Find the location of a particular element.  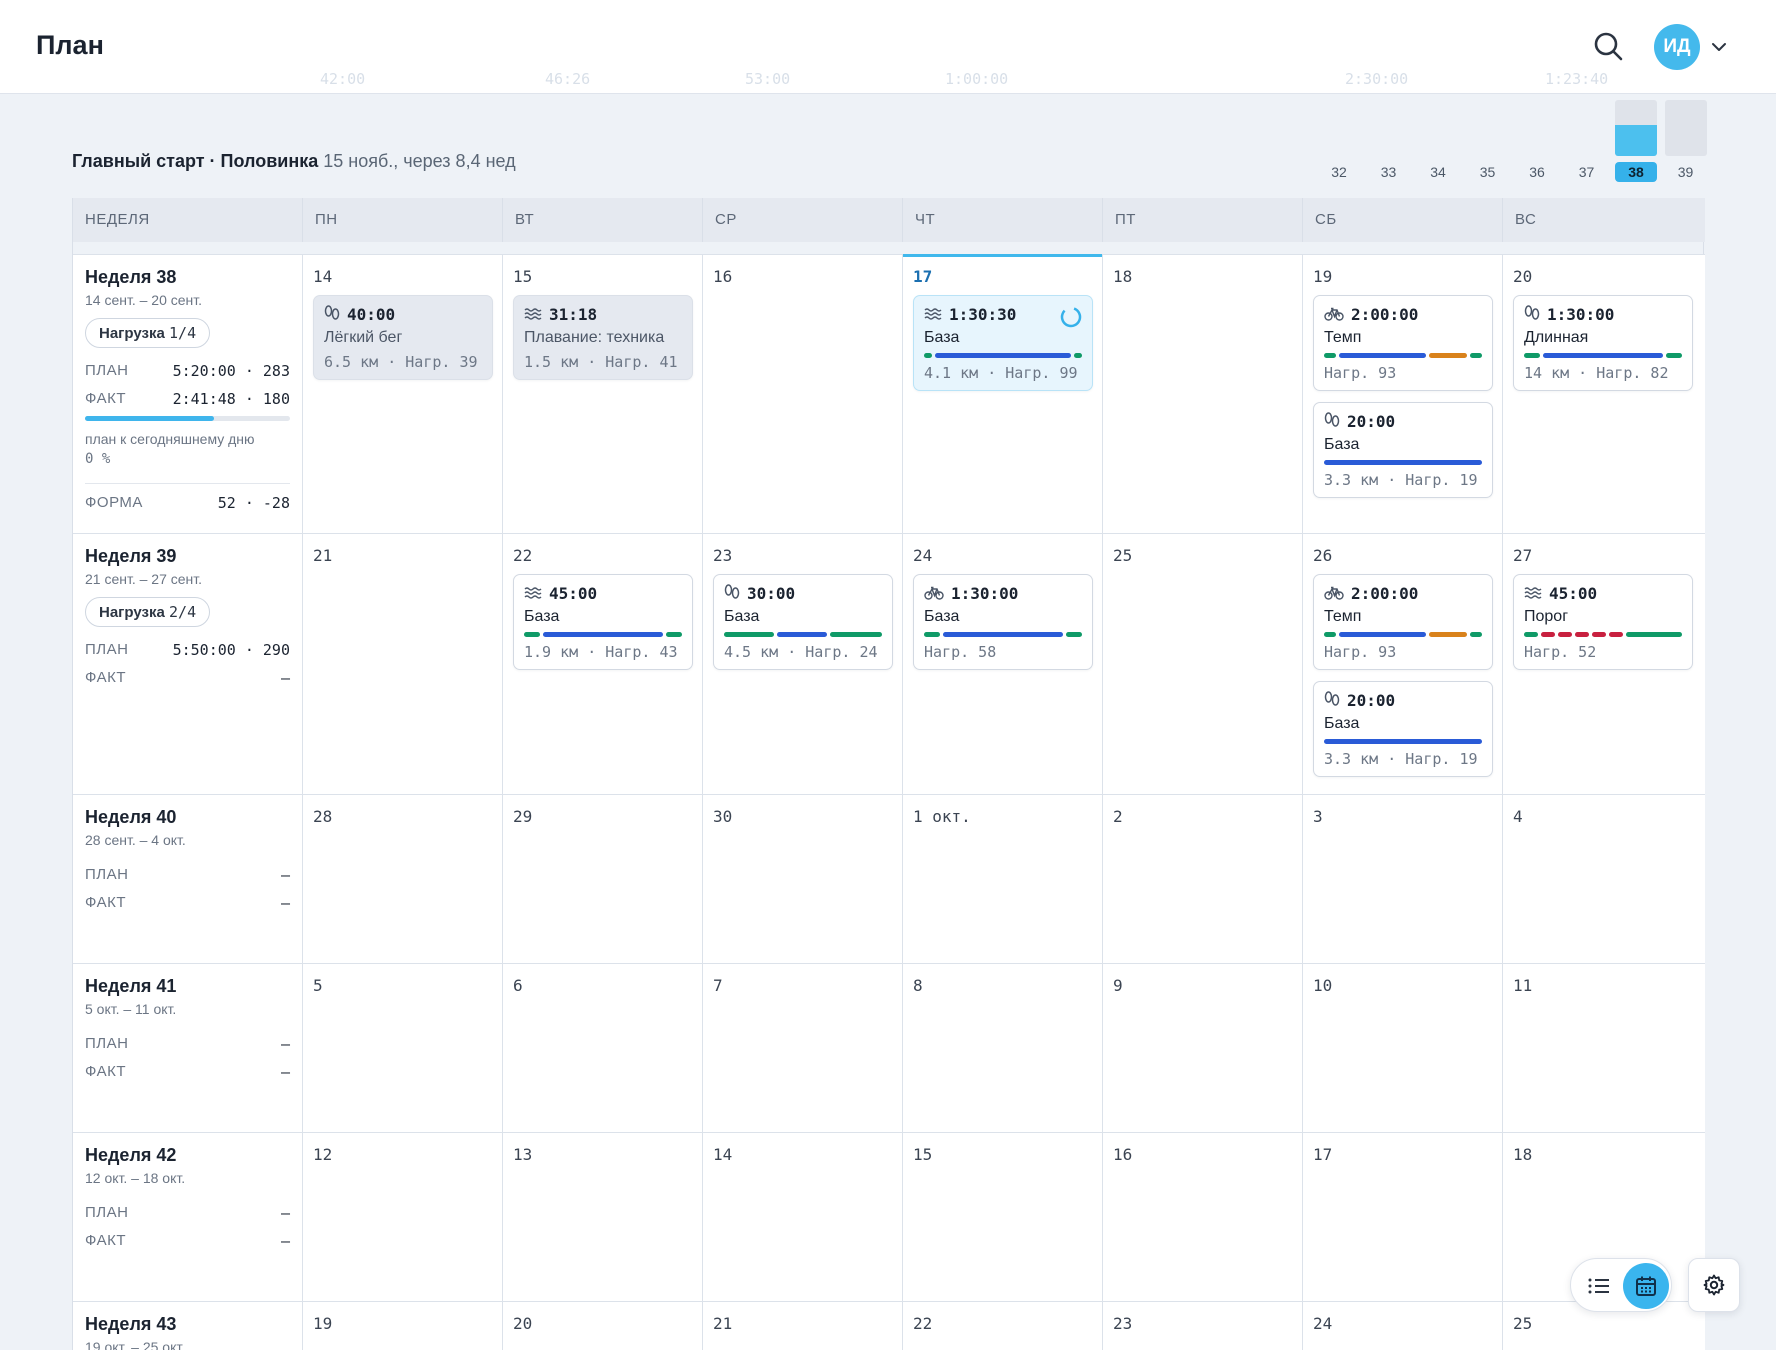

day-cell: 20 is located at coordinates (603, 1326).